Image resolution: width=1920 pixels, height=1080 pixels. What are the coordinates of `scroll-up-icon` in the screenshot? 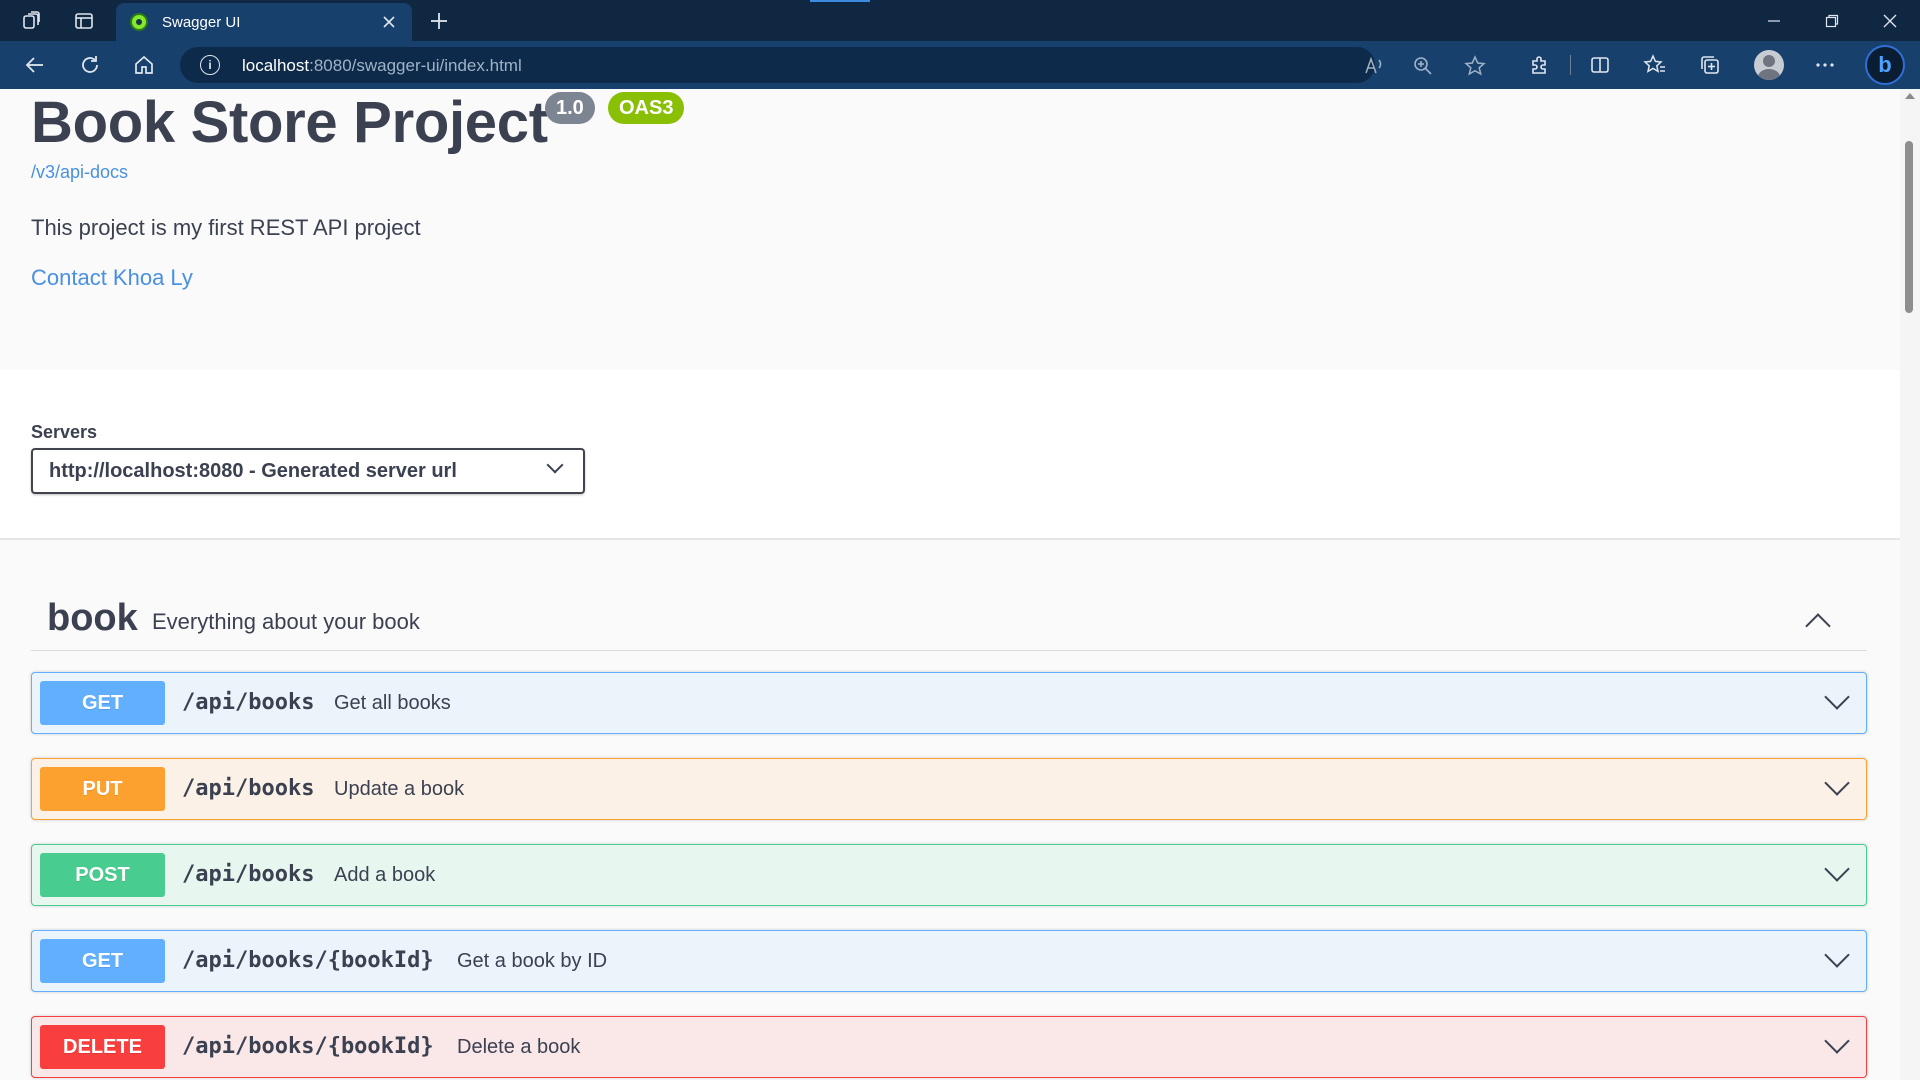 It's located at (1910, 96).